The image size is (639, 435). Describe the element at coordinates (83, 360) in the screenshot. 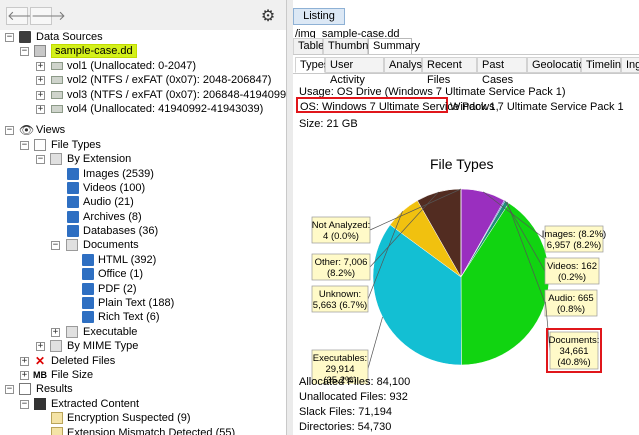

I see `tree-label: Deleted Files` at that location.